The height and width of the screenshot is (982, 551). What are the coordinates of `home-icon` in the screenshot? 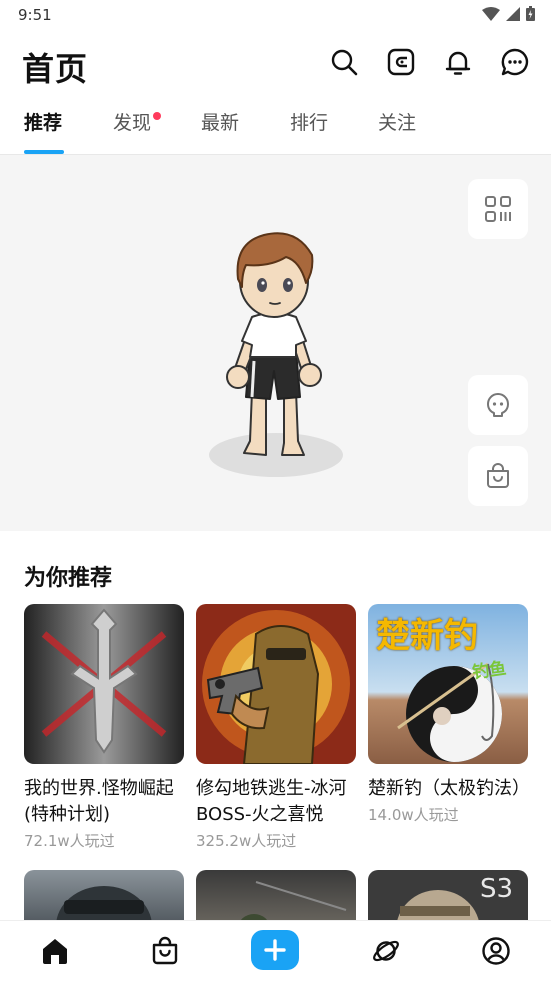 It's located at (55, 951).